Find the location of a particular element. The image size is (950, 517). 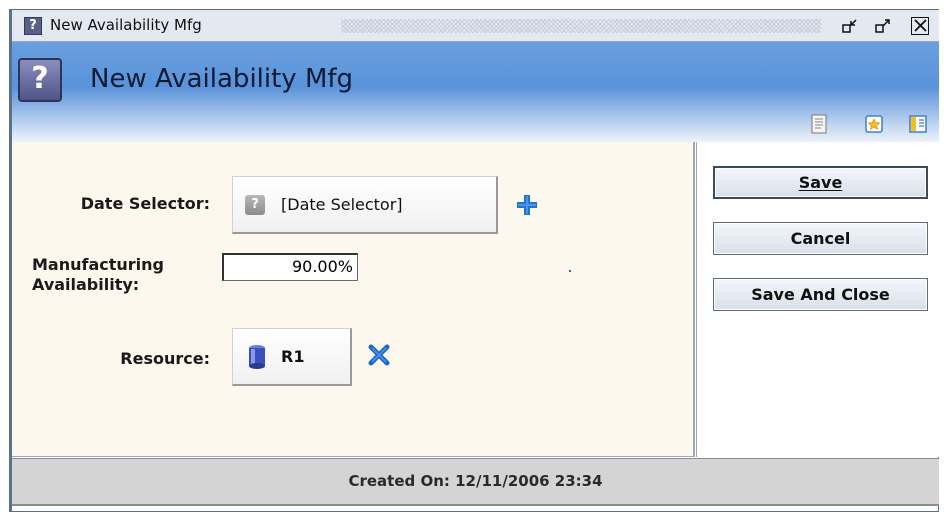

manufacturing-availability-input: 90.00% is located at coordinates (290, 267).